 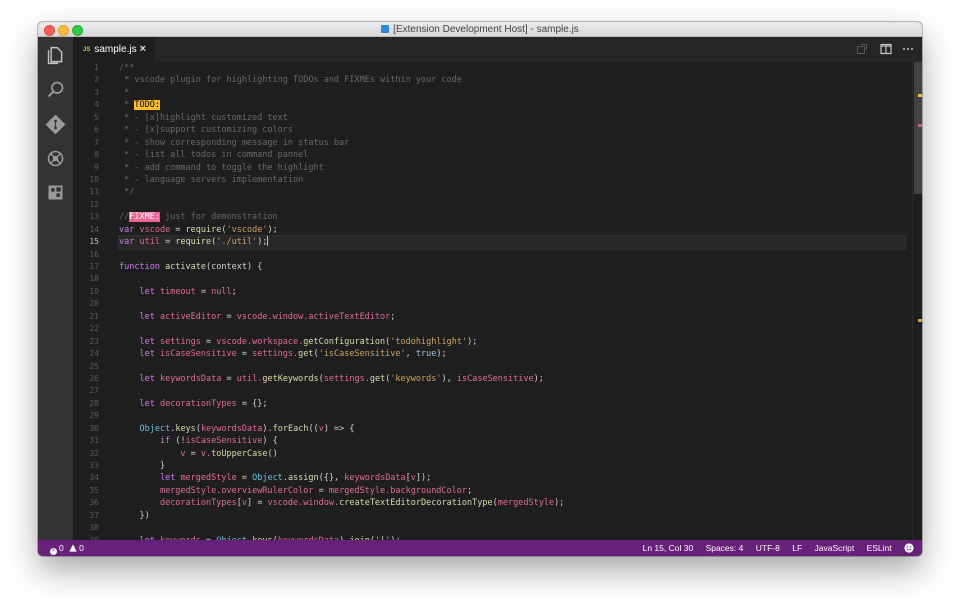 I want to click on warning-count: 0, so click(x=81, y=548).